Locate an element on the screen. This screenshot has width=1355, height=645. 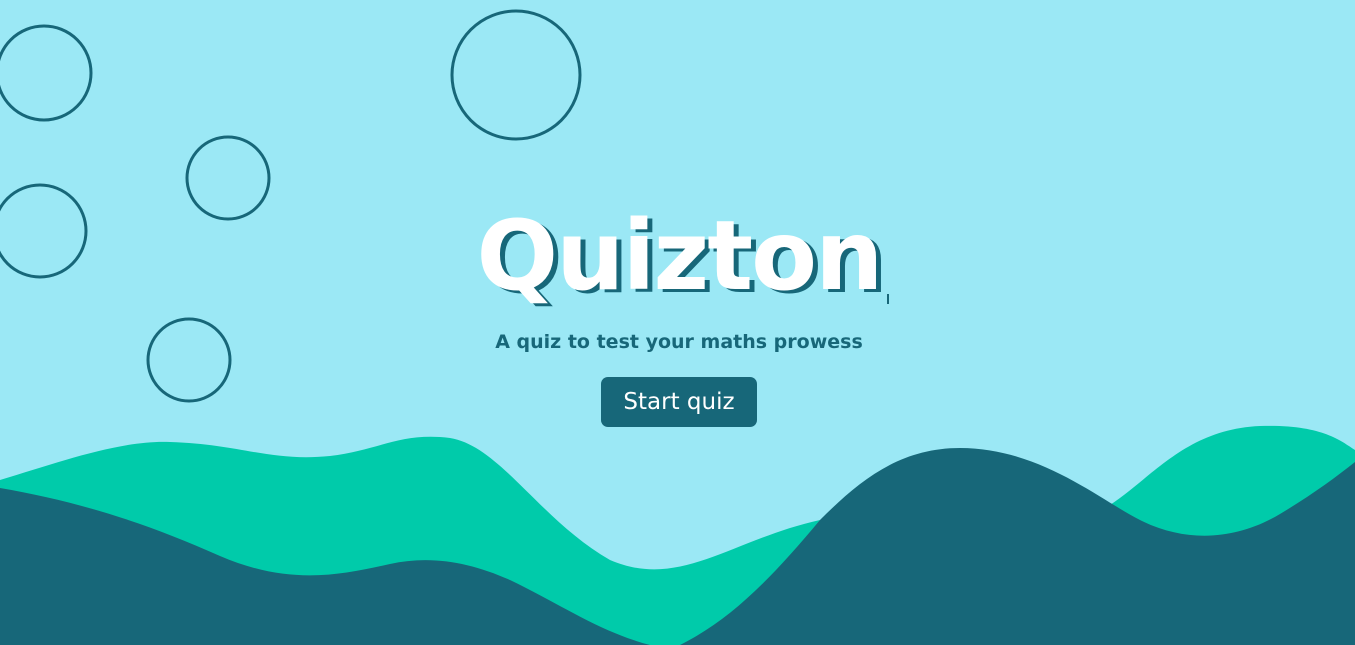
title-wrap: Quizton is located at coordinates (683, 256).